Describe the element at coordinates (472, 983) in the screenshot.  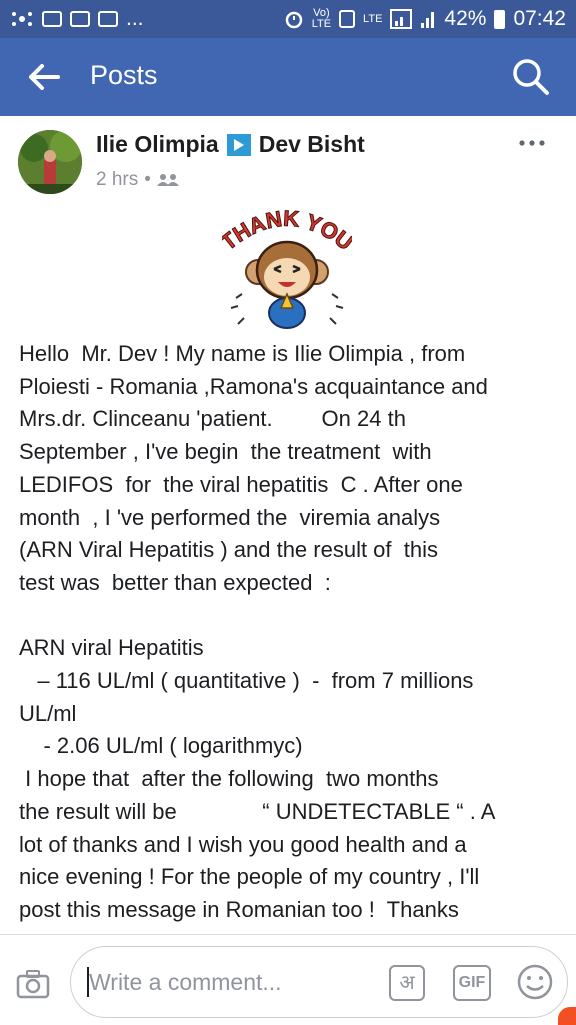
I see `gif-button: GIF` at that location.